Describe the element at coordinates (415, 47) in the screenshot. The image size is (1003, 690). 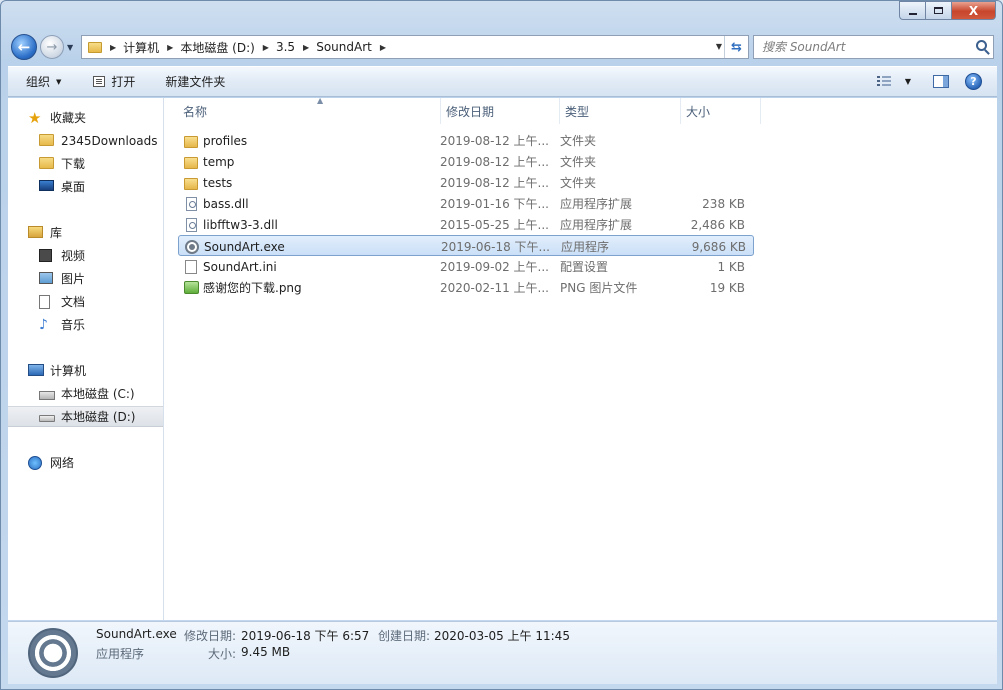
I see `address-bar: ▶ 计算机 ▶ 本地磁盘 (D:) ▶ 3.5 ▶ SoundArt ▶ ▼ ⇆` at that location.